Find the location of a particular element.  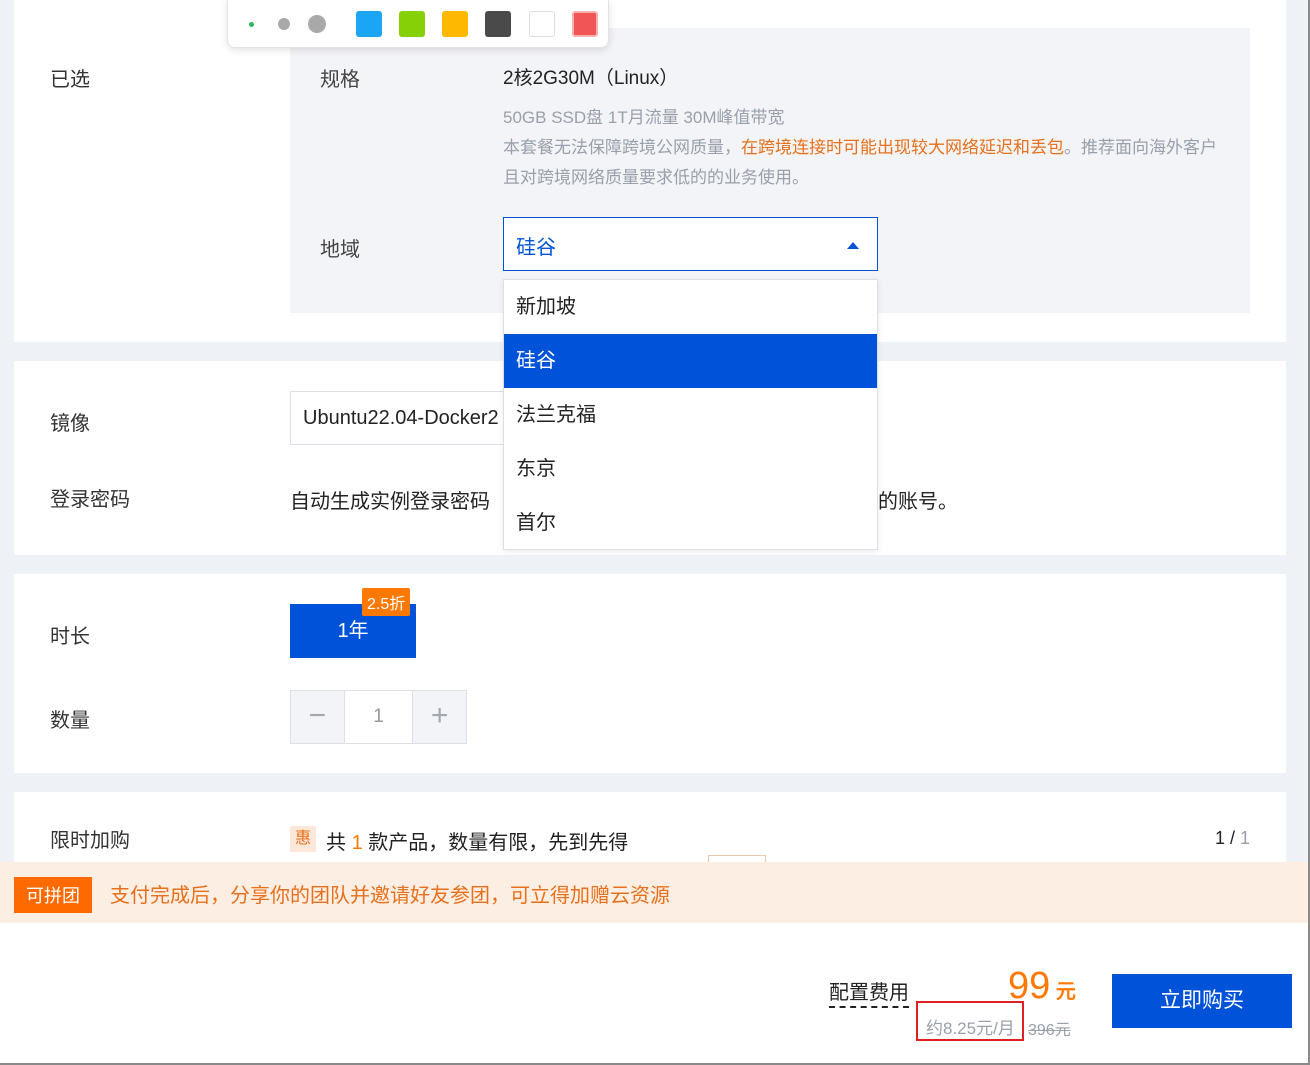

password-label: 登录密码 is located at coordinates (90, 500).